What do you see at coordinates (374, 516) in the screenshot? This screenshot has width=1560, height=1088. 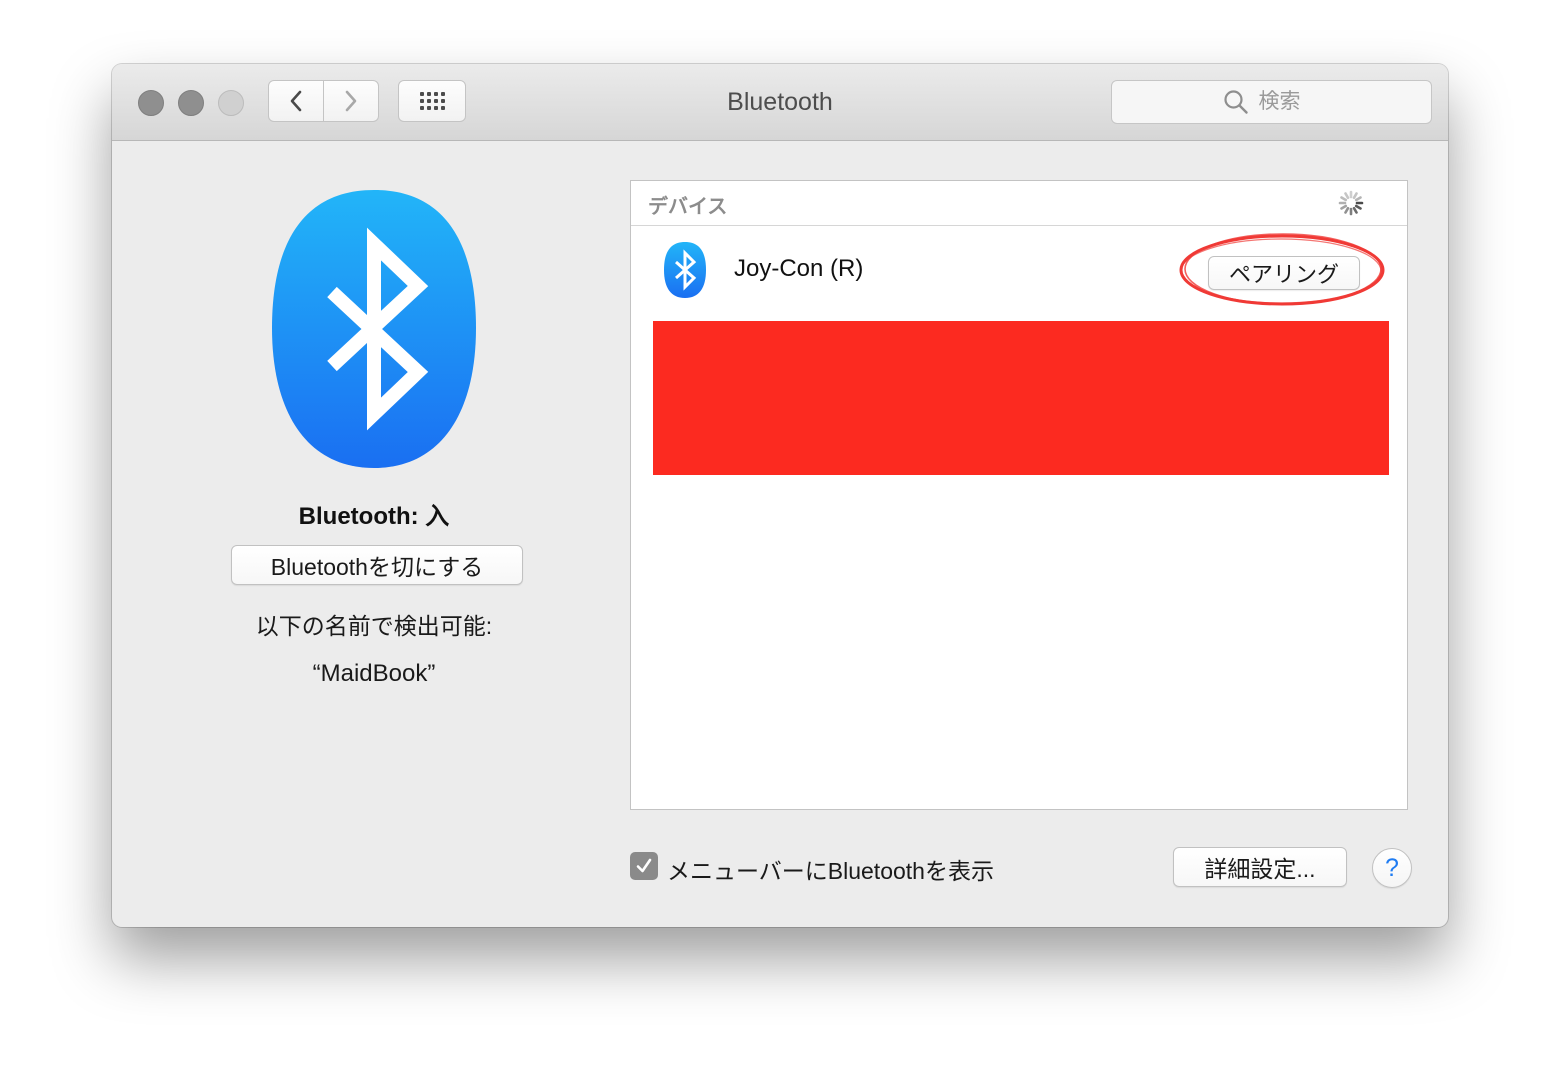 I see `bluetooth-status: Bluetooth: 入` at bounding box center [374, 516].